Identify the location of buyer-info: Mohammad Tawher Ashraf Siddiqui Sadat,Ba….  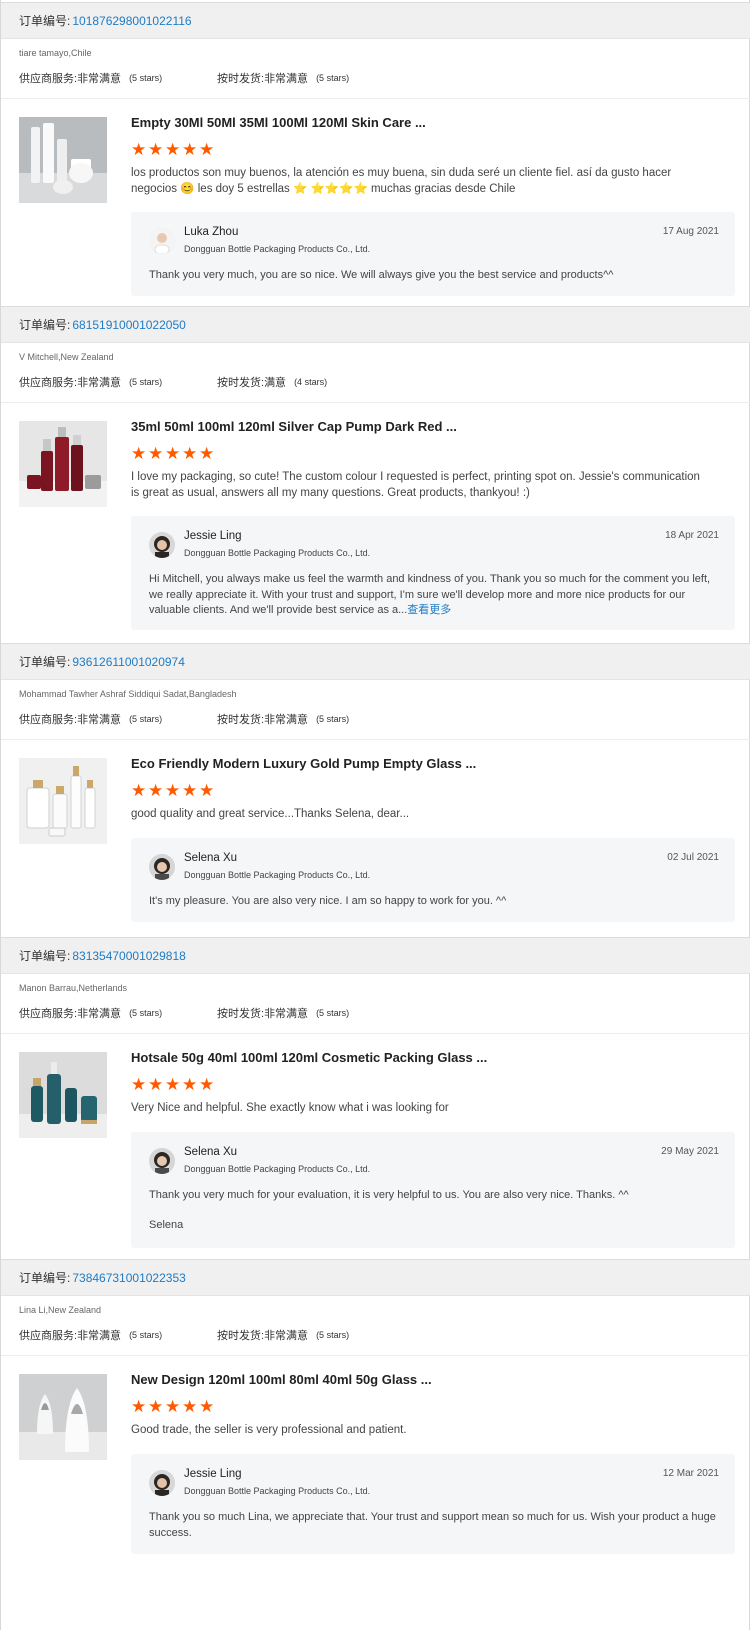
(375, 710).